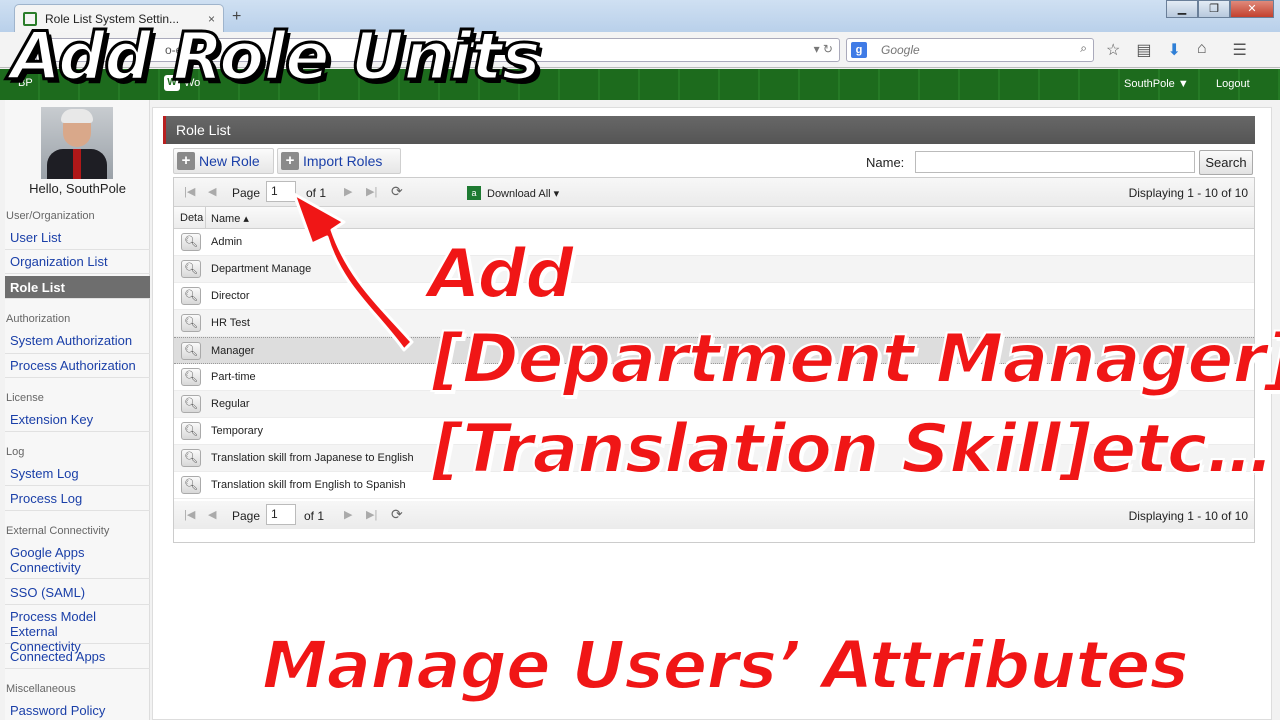  Describe the element at coordinates (725, 665) in the screenshot. I see `overlay-manage-attributes: Manage Users’ Attributes` at that location.